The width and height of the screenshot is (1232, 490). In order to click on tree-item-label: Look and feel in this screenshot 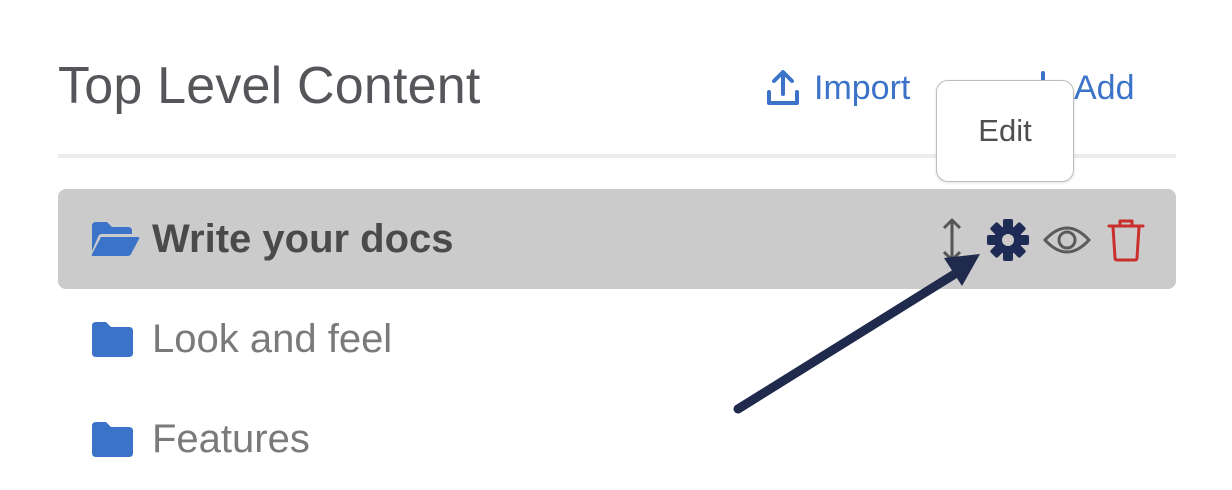, I will do `click(272, 338)`.